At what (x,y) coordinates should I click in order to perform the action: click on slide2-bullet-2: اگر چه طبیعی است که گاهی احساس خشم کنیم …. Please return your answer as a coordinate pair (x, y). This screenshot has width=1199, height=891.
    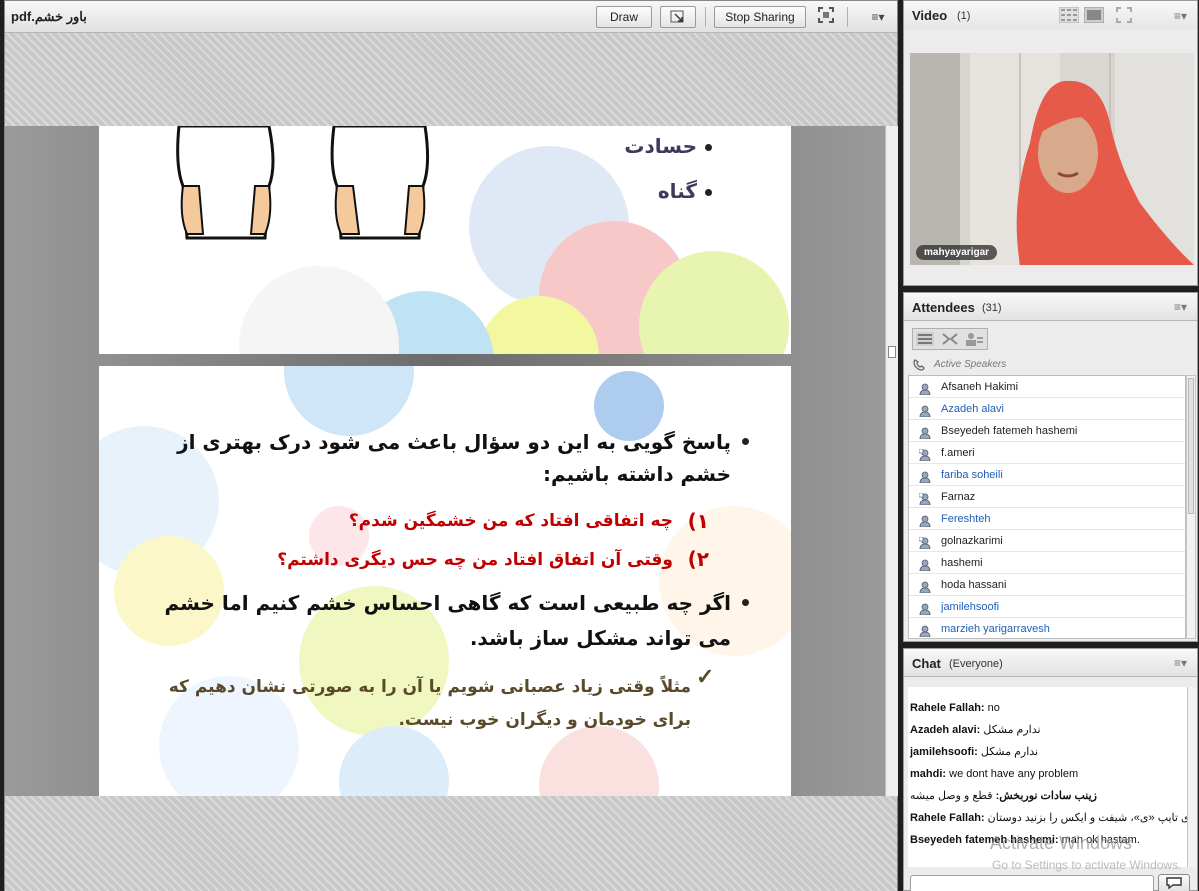
    Looking at the image, I should click on (447, 620).